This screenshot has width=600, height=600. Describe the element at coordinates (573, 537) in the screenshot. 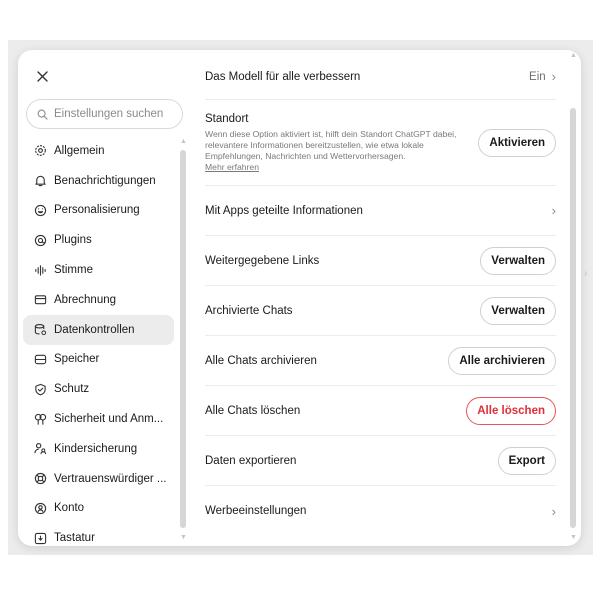

I see `content-scroll-down-icon: ▼` at that location.